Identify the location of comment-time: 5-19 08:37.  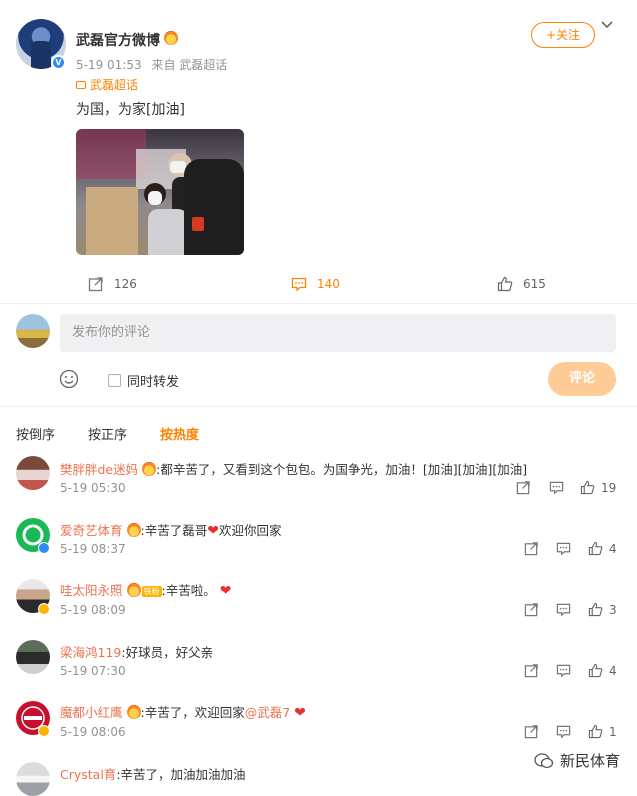
(93, 549).